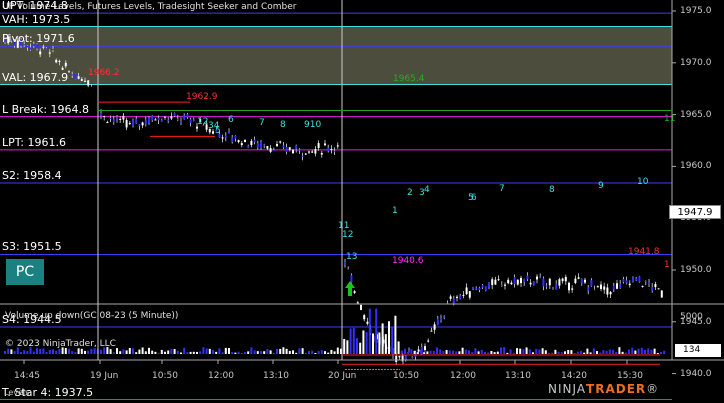  What do you see at coordinates (696, 373) in the screenshot?
I see `price-axis-label-7: 1940.0` at bounding box center [696, 373].